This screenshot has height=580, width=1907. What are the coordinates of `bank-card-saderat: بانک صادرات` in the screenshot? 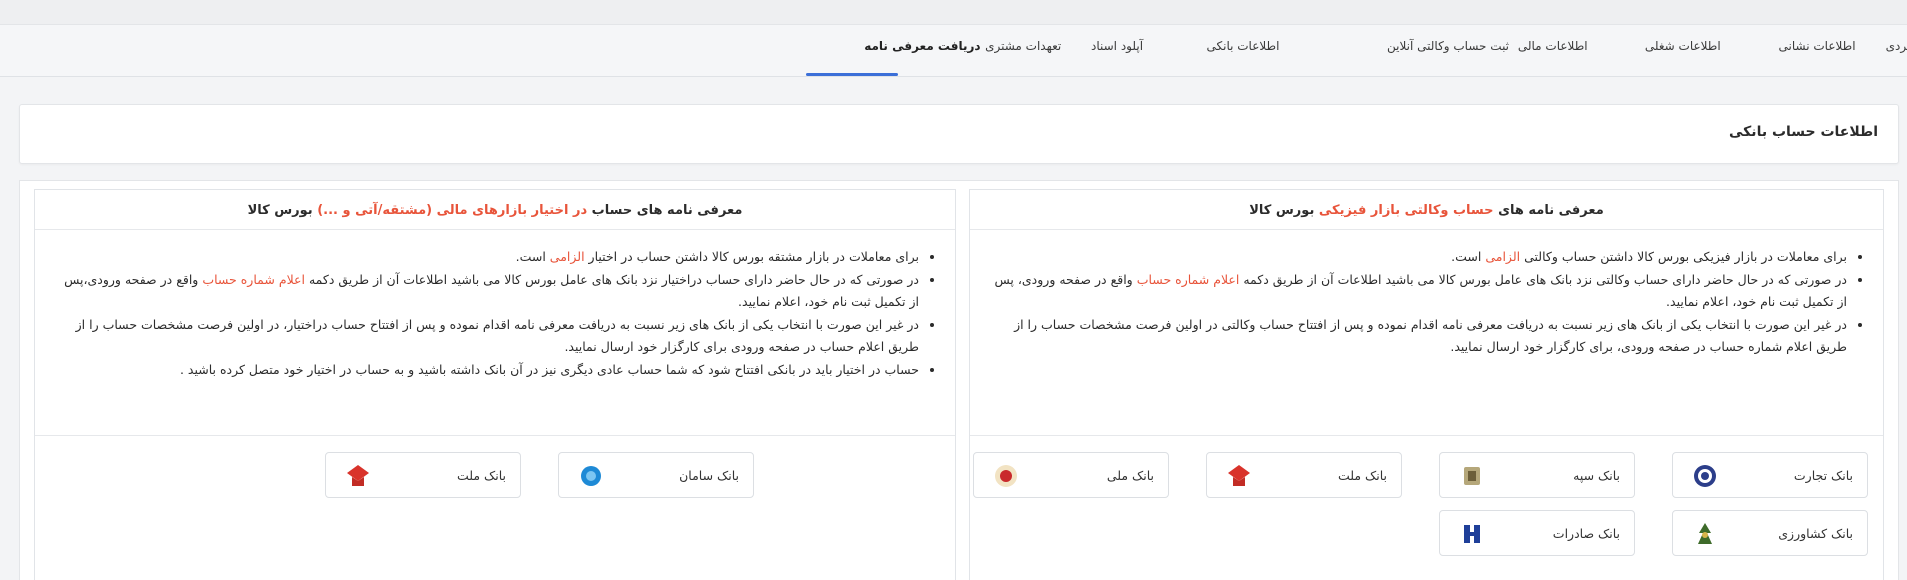 It's located at (1537, 533).